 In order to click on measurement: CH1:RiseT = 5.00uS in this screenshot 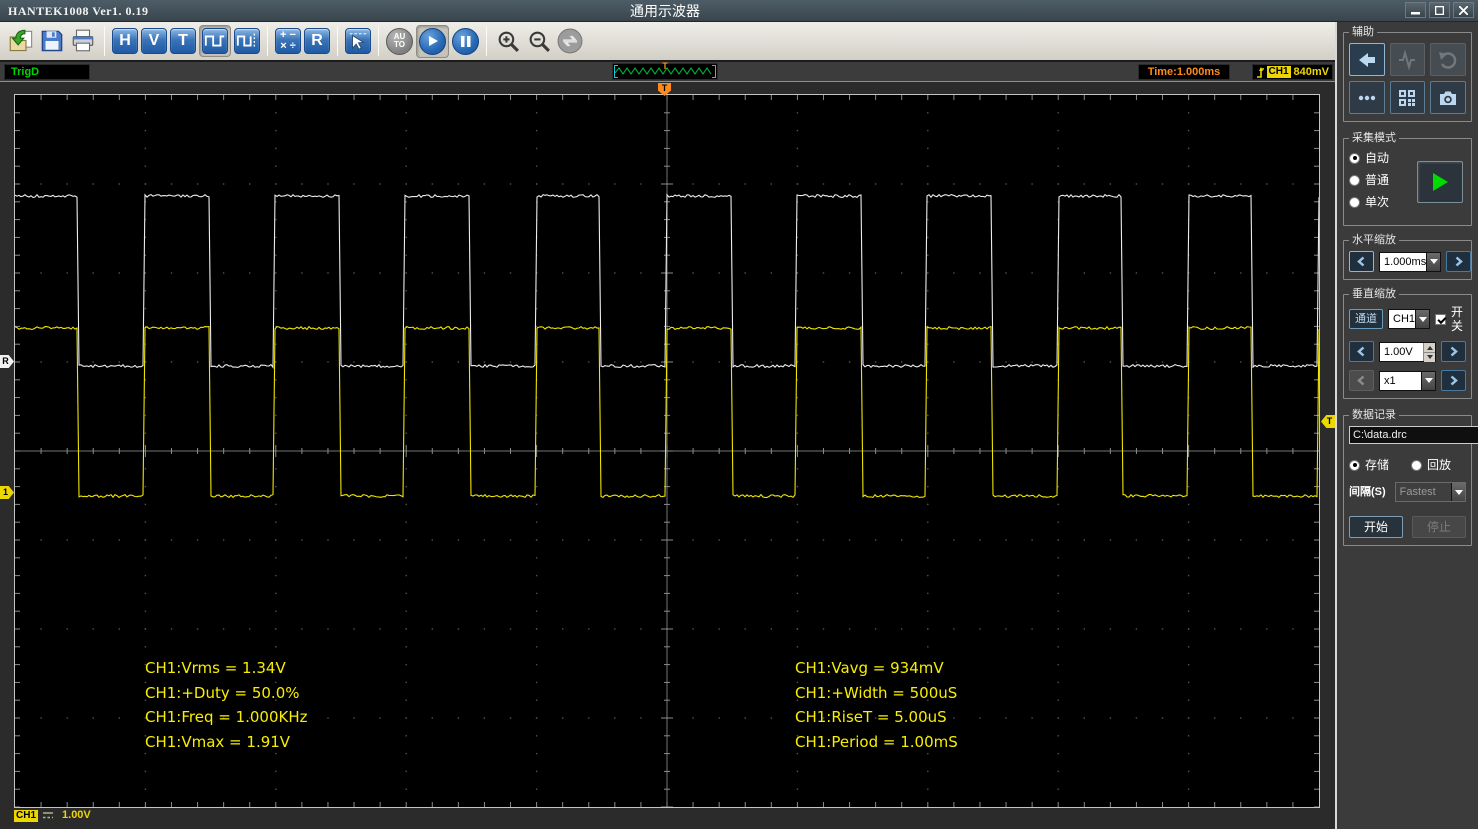, I will do `click(871, 717)`.